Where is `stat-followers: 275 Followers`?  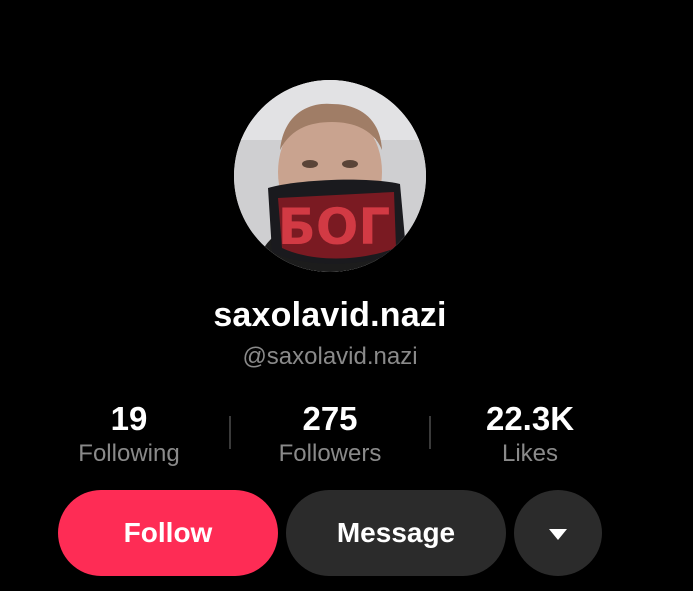
stat-followers: 275 Followers is located at coordinates (330, 435).